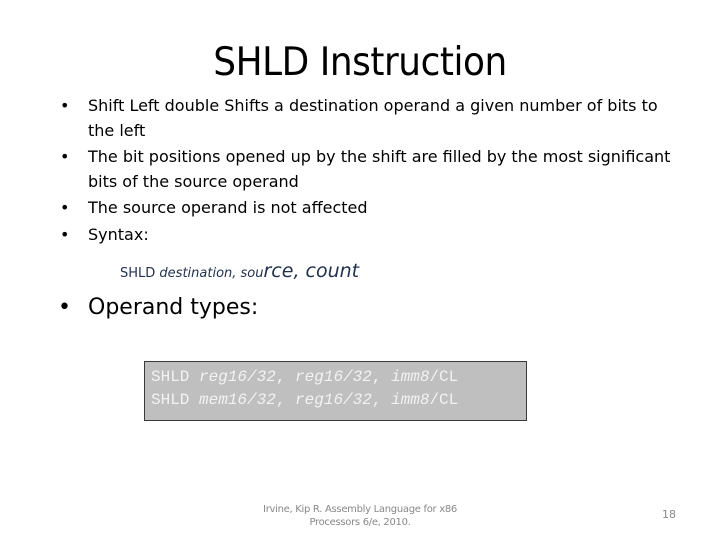 The width and height of the screenshot is (720, 540). I want to click on page-number: 18, so click(669, 514).